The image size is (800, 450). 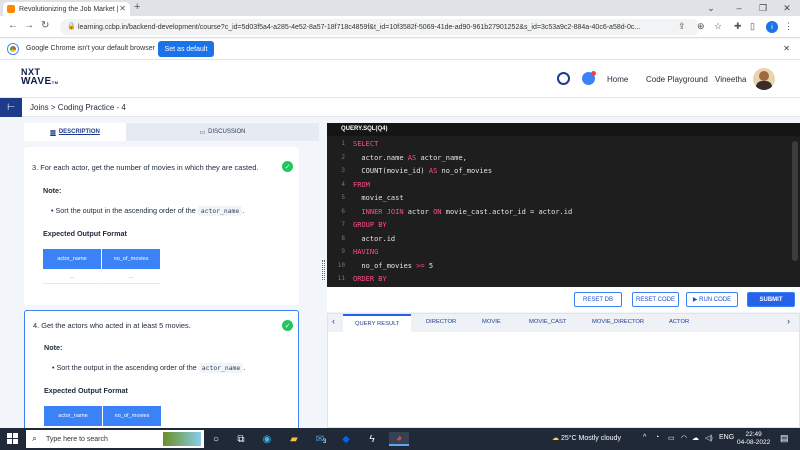 I want to click on code-line: 5 movie_cast, so click(x=557, y=200).